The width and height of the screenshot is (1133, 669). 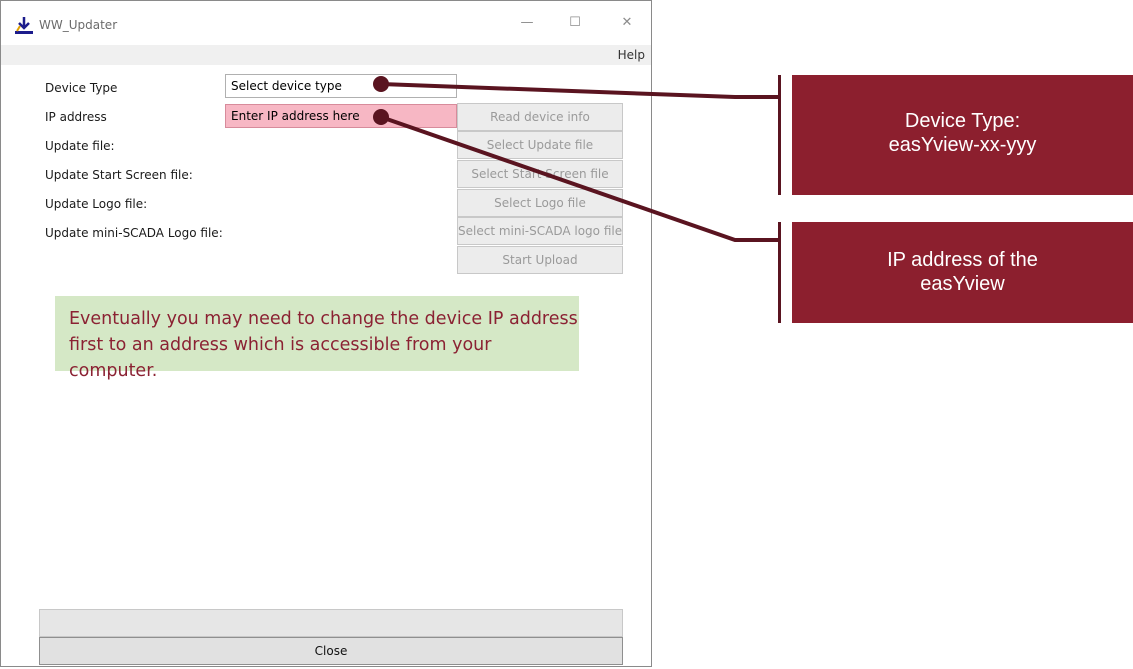 I want to click on select-mini-scada-button: Select mini-SCADA logo file, so click(x=540, y=231).